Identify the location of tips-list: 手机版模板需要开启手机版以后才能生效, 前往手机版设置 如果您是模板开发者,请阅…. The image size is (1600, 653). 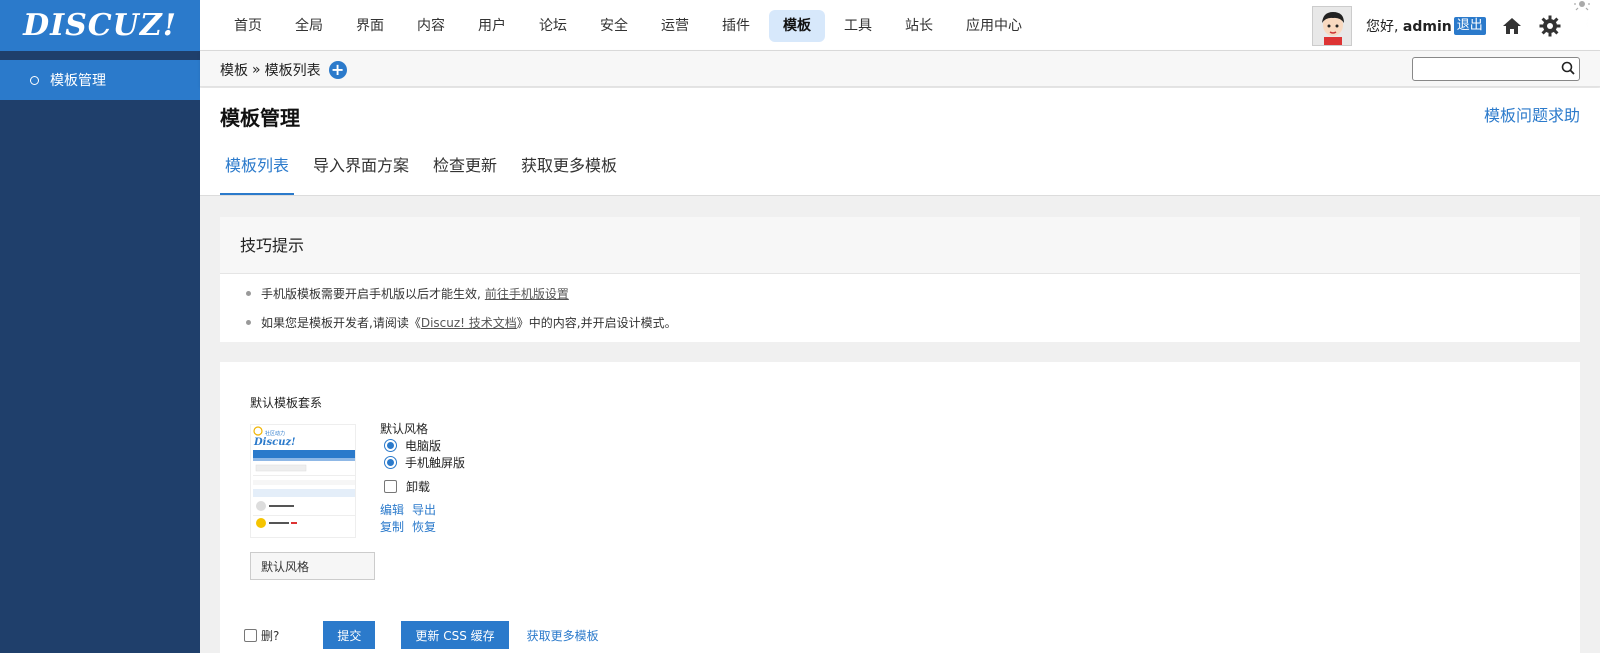
(900, 308).